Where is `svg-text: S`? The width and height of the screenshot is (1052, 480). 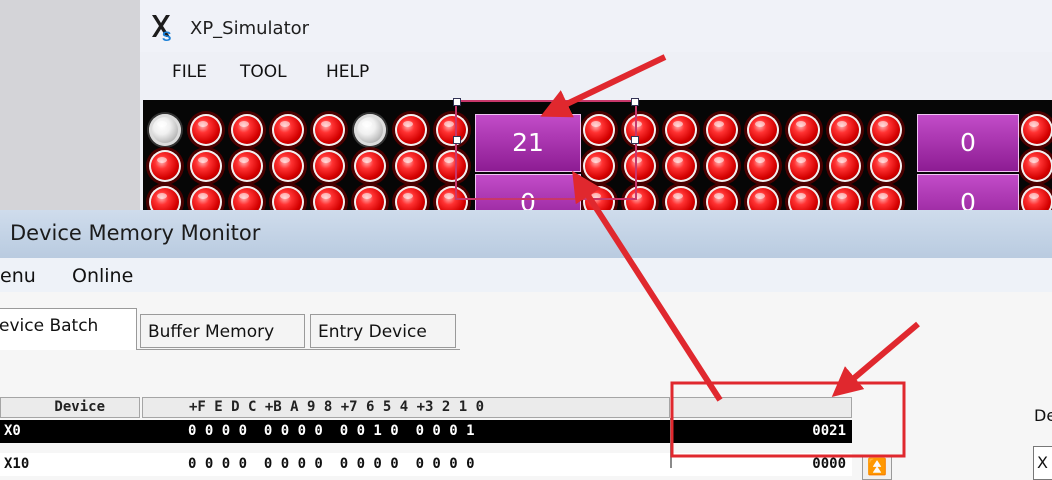
svg-text: S is located at coordinates (166, 35).